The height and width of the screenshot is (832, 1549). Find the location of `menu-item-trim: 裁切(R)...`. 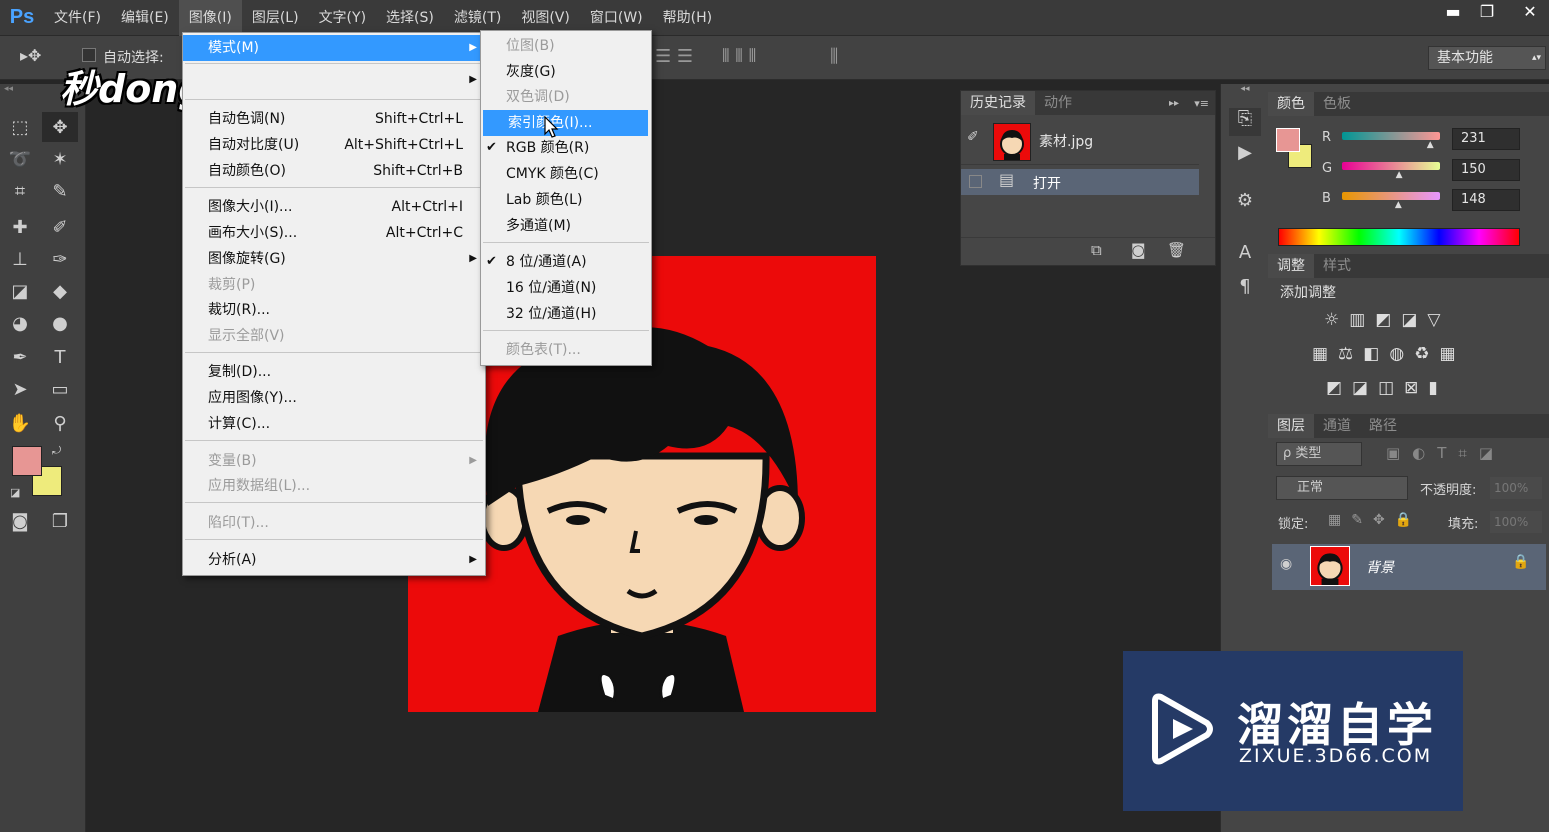

menu-item-trim: 裁切(R)... is located at coordinates (334, 310).